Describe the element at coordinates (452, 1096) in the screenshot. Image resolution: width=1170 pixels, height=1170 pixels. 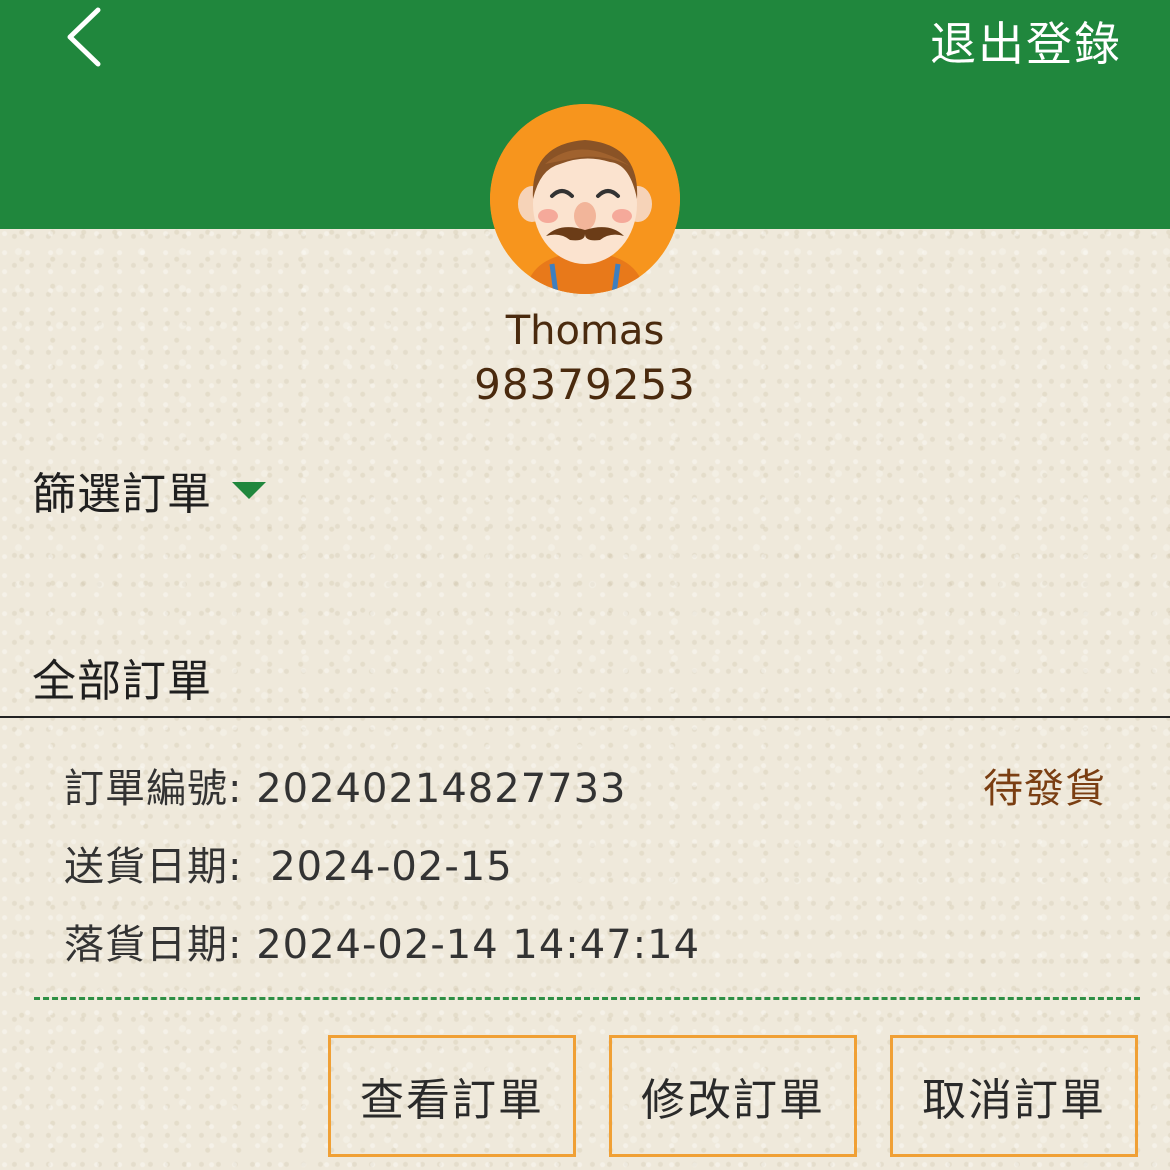
I see `view-order-button: 查看訂單` at that location.